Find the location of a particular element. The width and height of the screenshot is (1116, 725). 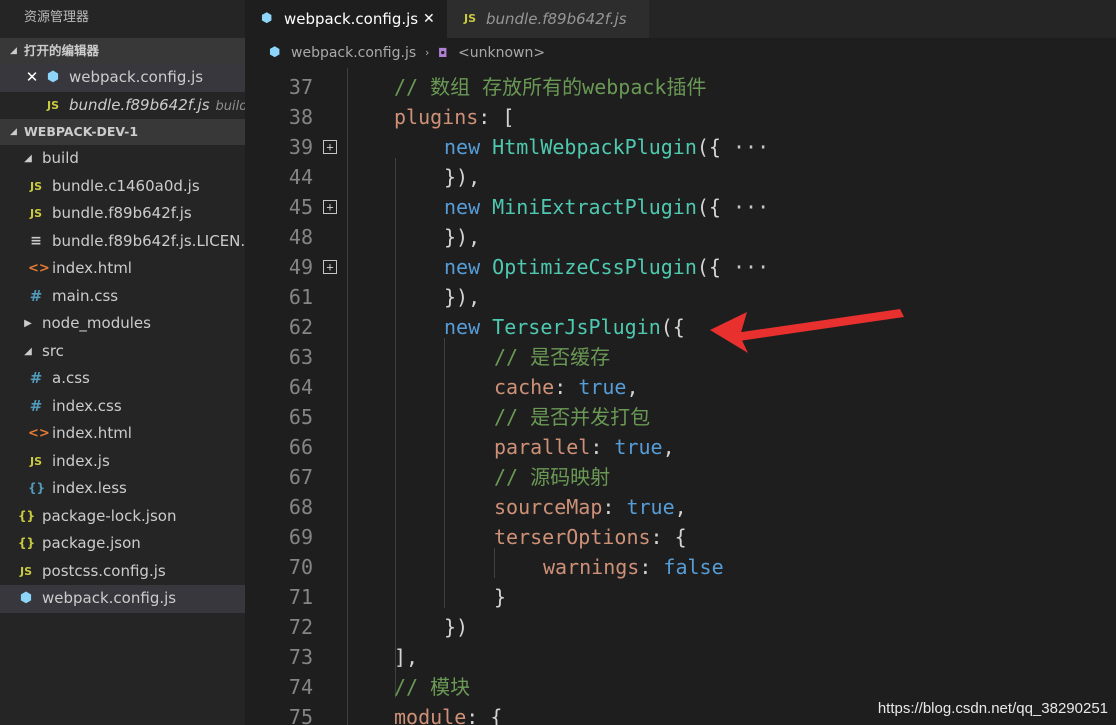

open-editor-item-bundle: JS bundle.f89b642f.js build is located at coordinates (122, 106).